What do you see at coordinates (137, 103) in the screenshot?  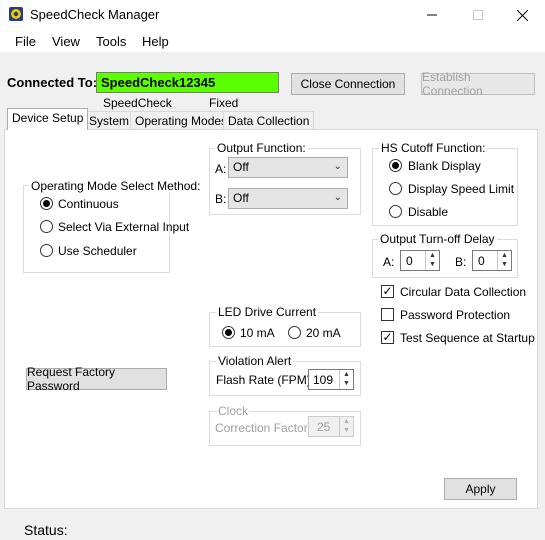 I see `device-name-label: SpeedCheck` at bounding box center [137, 103].